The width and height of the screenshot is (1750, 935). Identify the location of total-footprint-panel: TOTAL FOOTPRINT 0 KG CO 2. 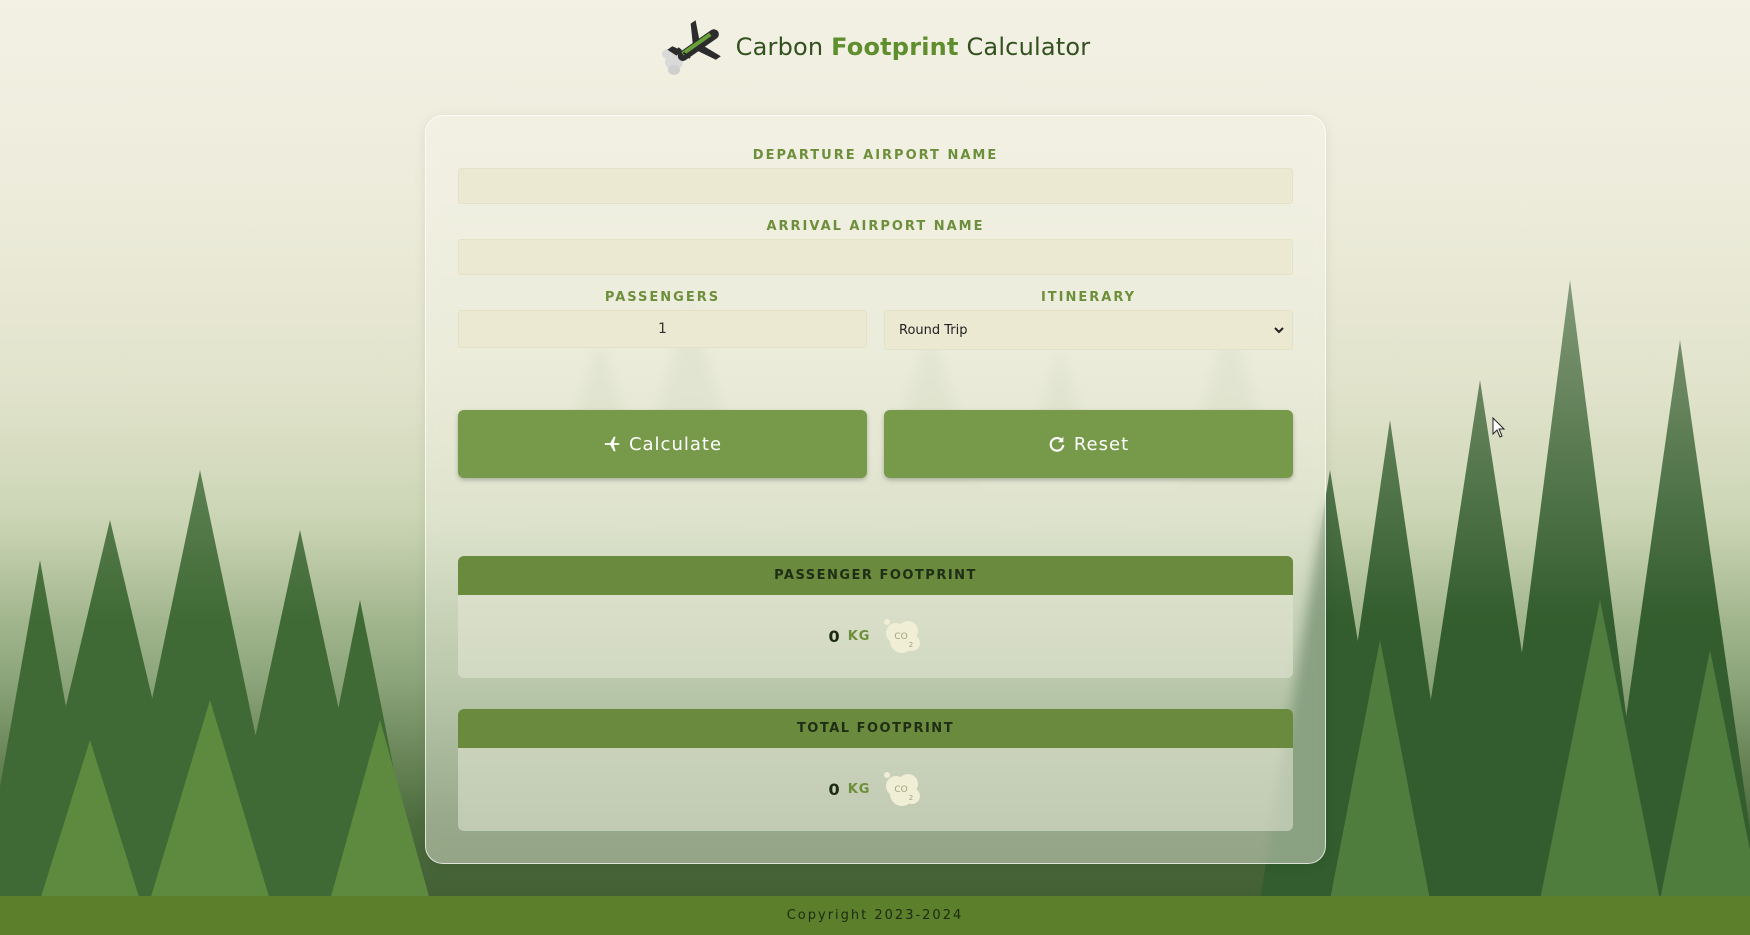
(875, 770).